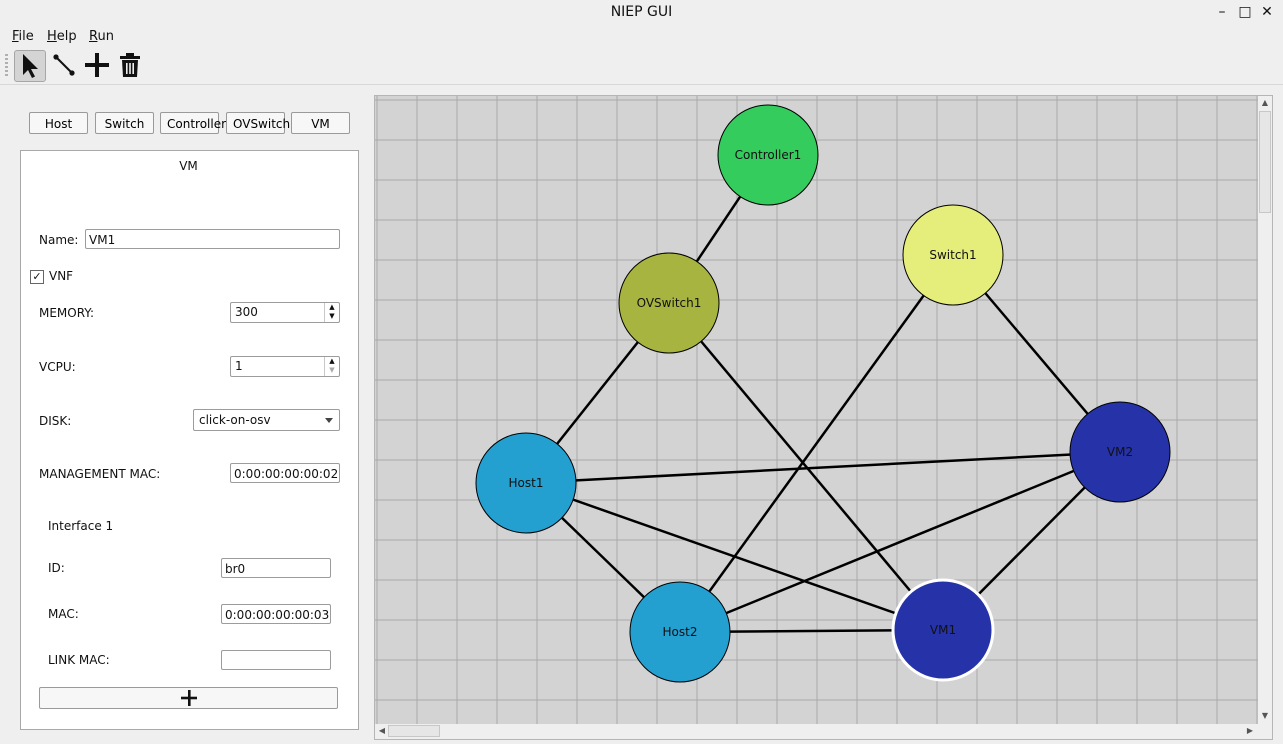 This screenshot has width=1283, height=744. I want to click on node-switch1: Switch1, so click(953, 255).